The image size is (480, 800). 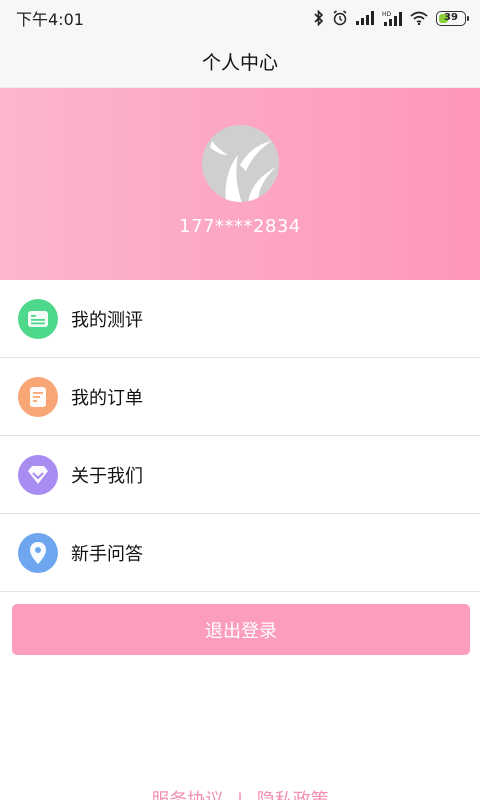 I want to click on title-bar: 个人中心, so click(x=240, y=62).